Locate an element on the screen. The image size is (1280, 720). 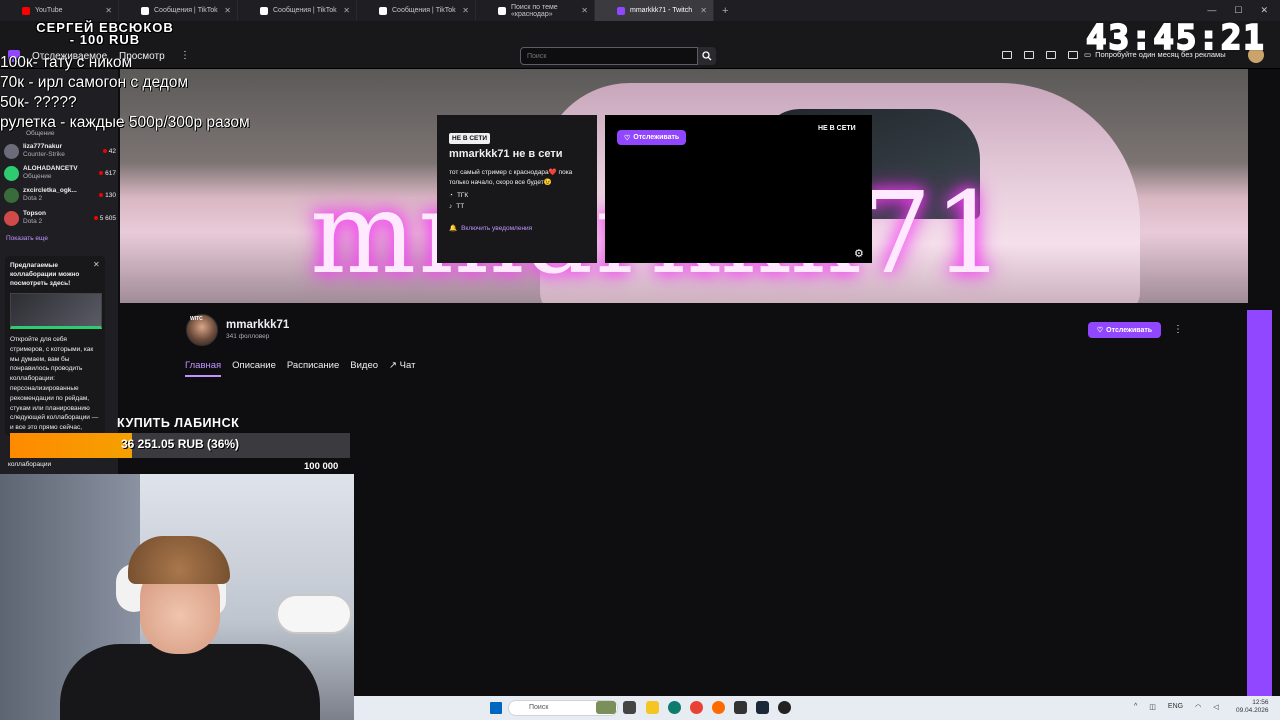
follower-count: 341 фолловер is located at coordinates (248, 336).